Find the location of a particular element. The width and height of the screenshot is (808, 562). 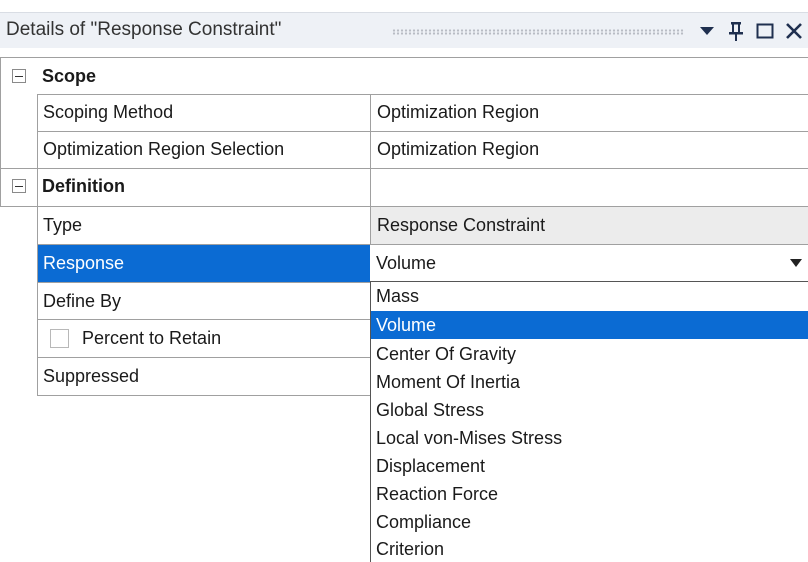

close-icon is located at coordinates (794, 31).